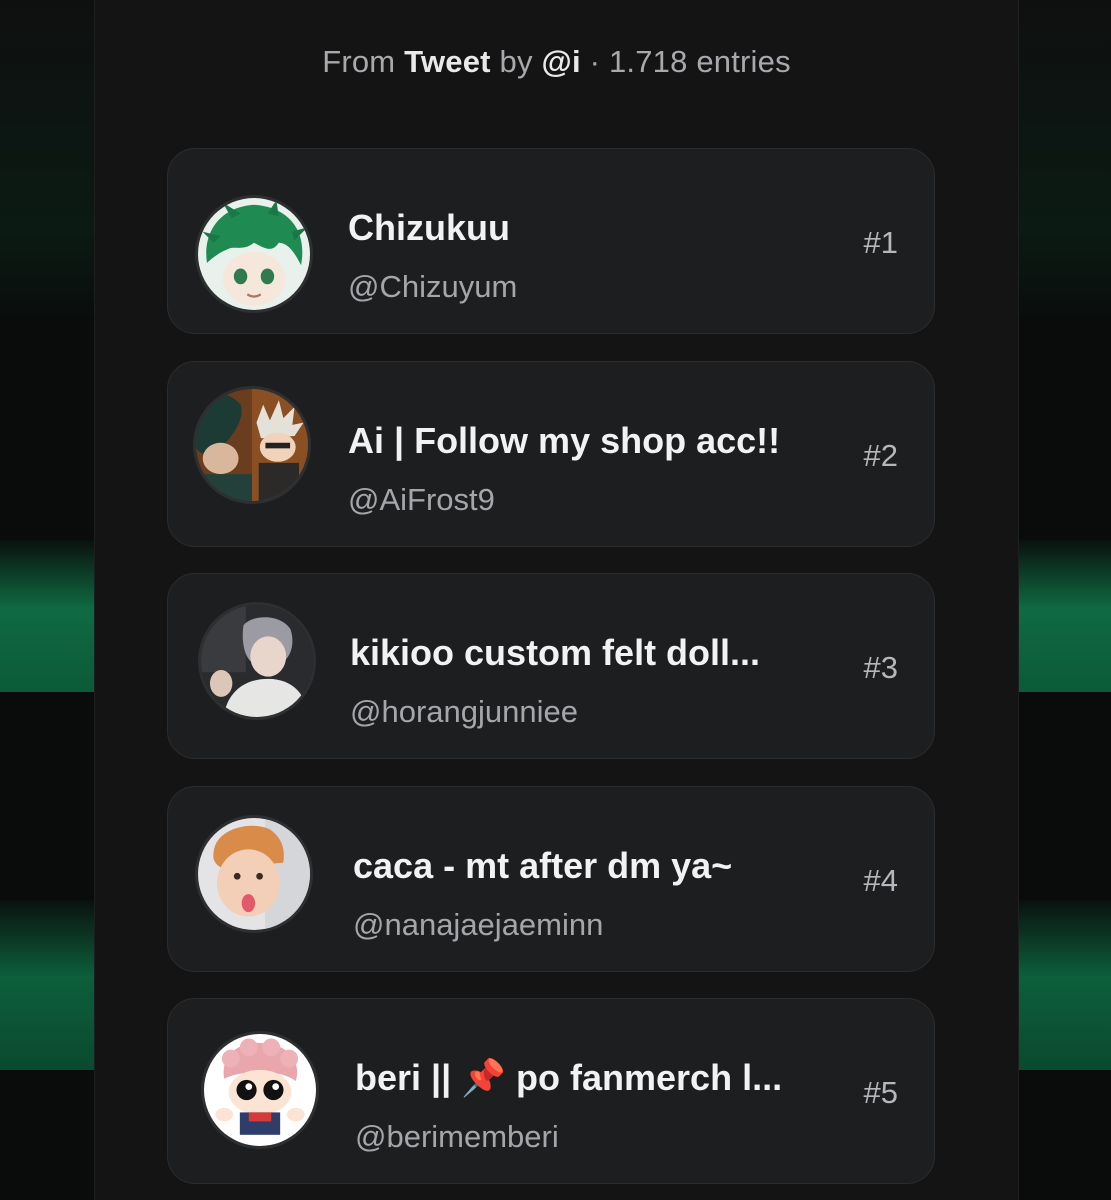  Describe the element at coordinates (484, 1077) in the screenshot. I see `pushpin-icon: 📌` at that location.